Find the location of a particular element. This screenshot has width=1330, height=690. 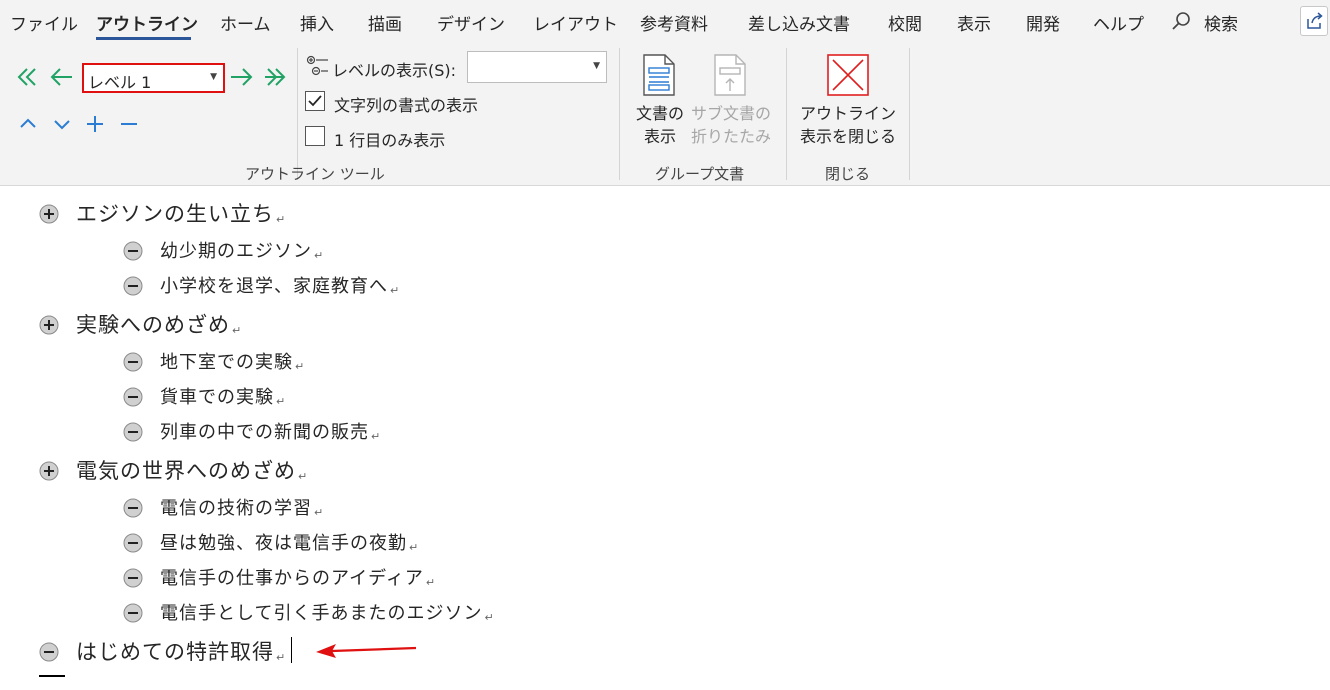

show-document-icon is located at coordinates (659, 75).